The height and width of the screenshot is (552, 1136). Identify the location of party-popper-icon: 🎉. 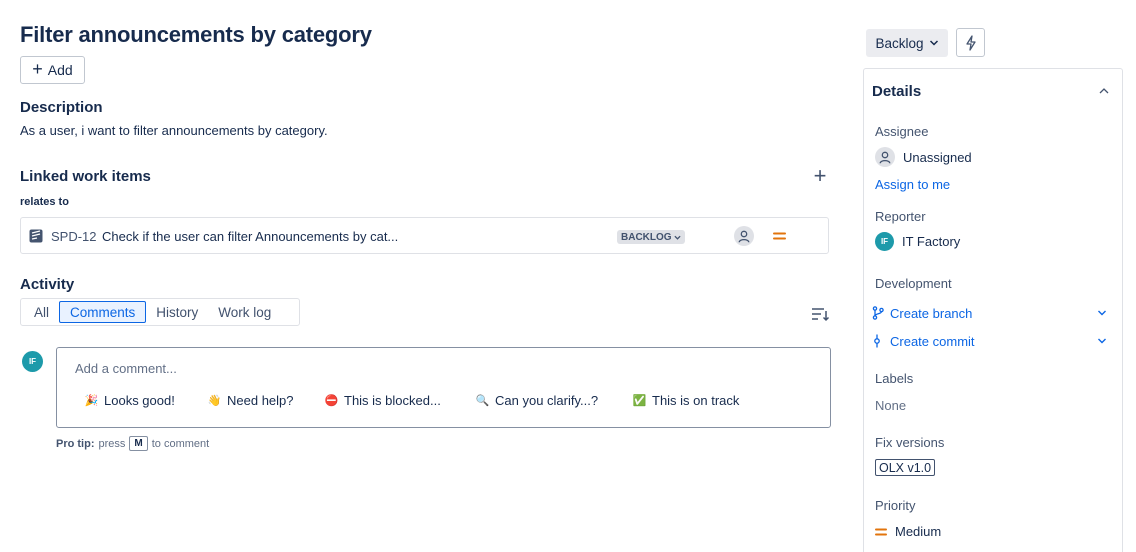
(91, 401).